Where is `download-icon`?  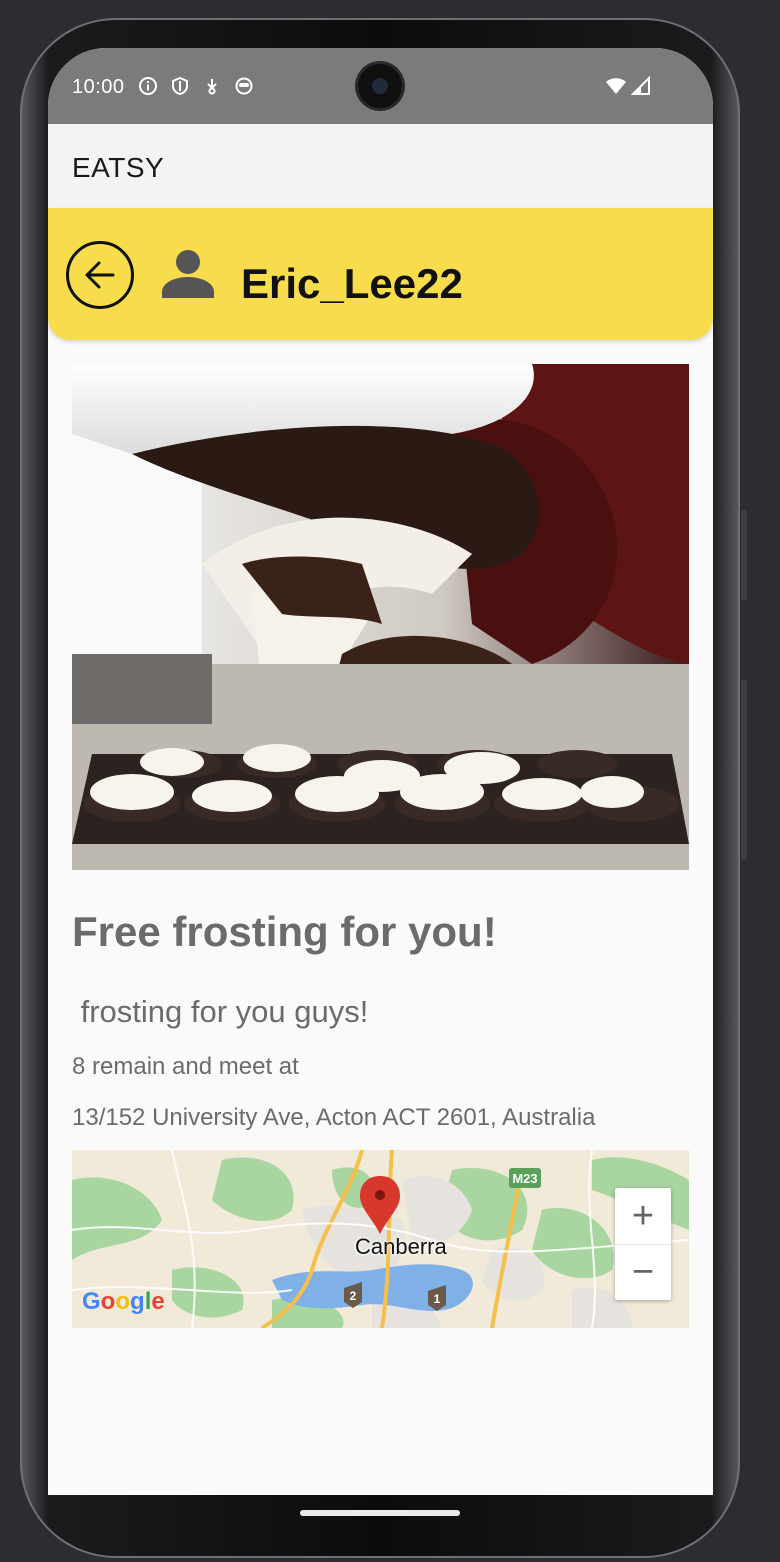
download-icon is located at coordinates (212, 87).